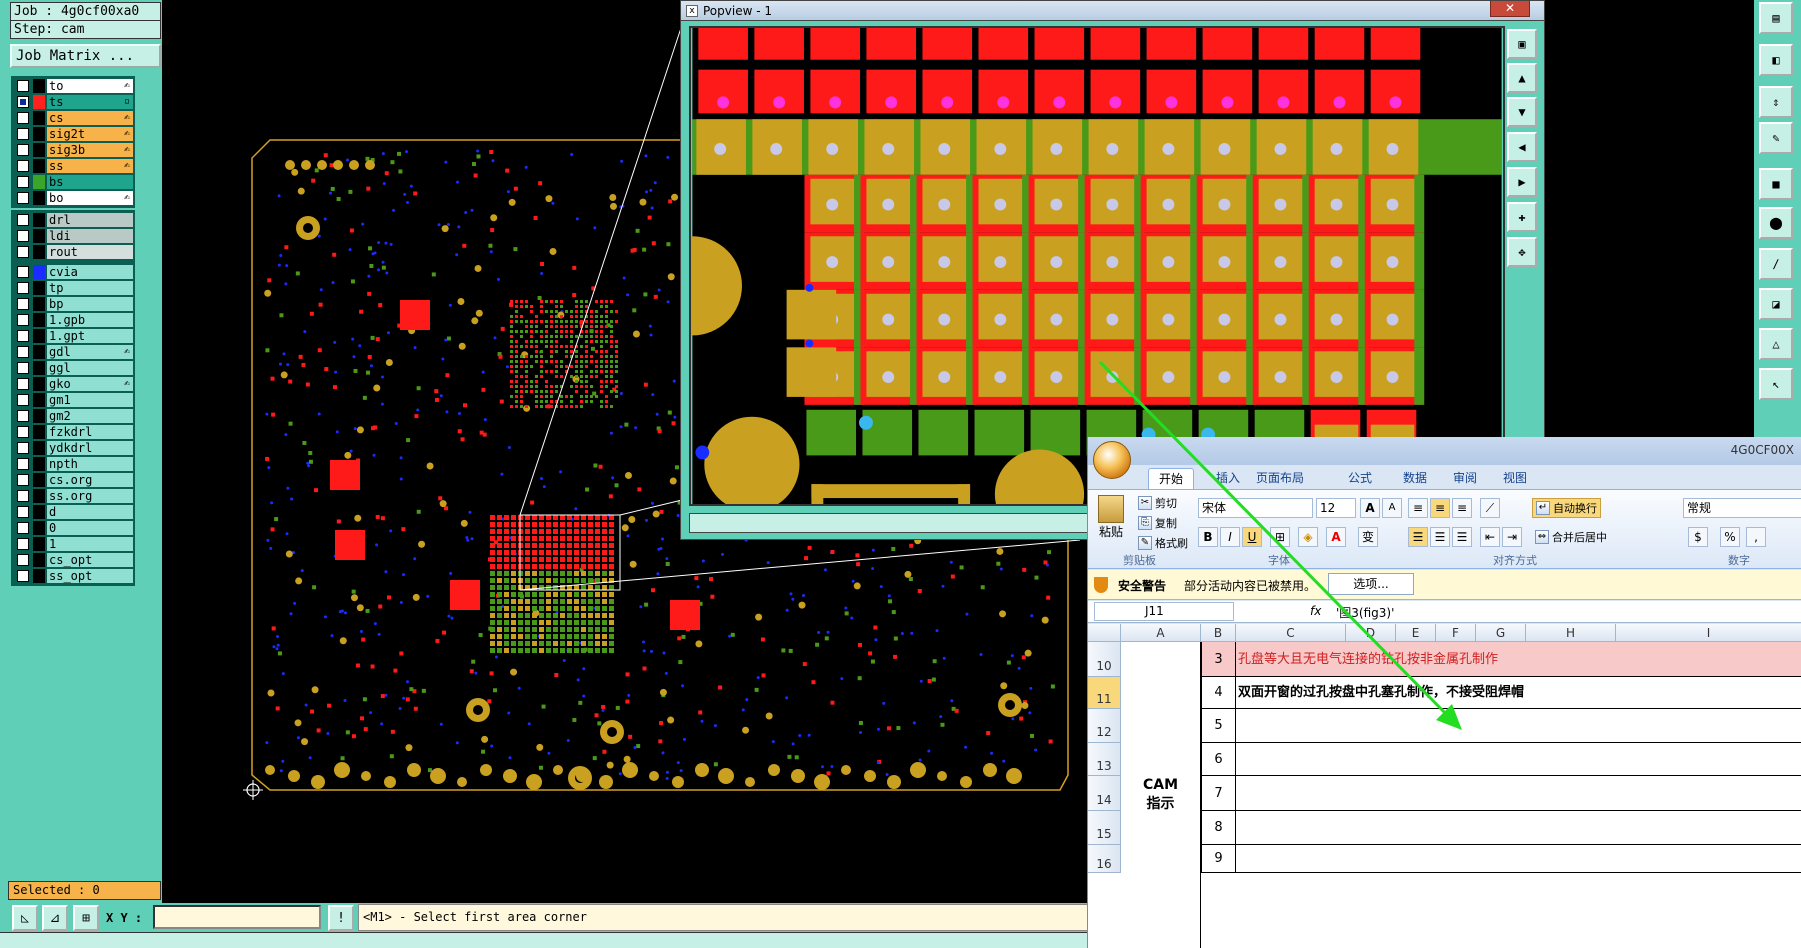 The width and height of the screenshot is (1801, 948). I want to click on italic-button: I, so click(1230, 537).